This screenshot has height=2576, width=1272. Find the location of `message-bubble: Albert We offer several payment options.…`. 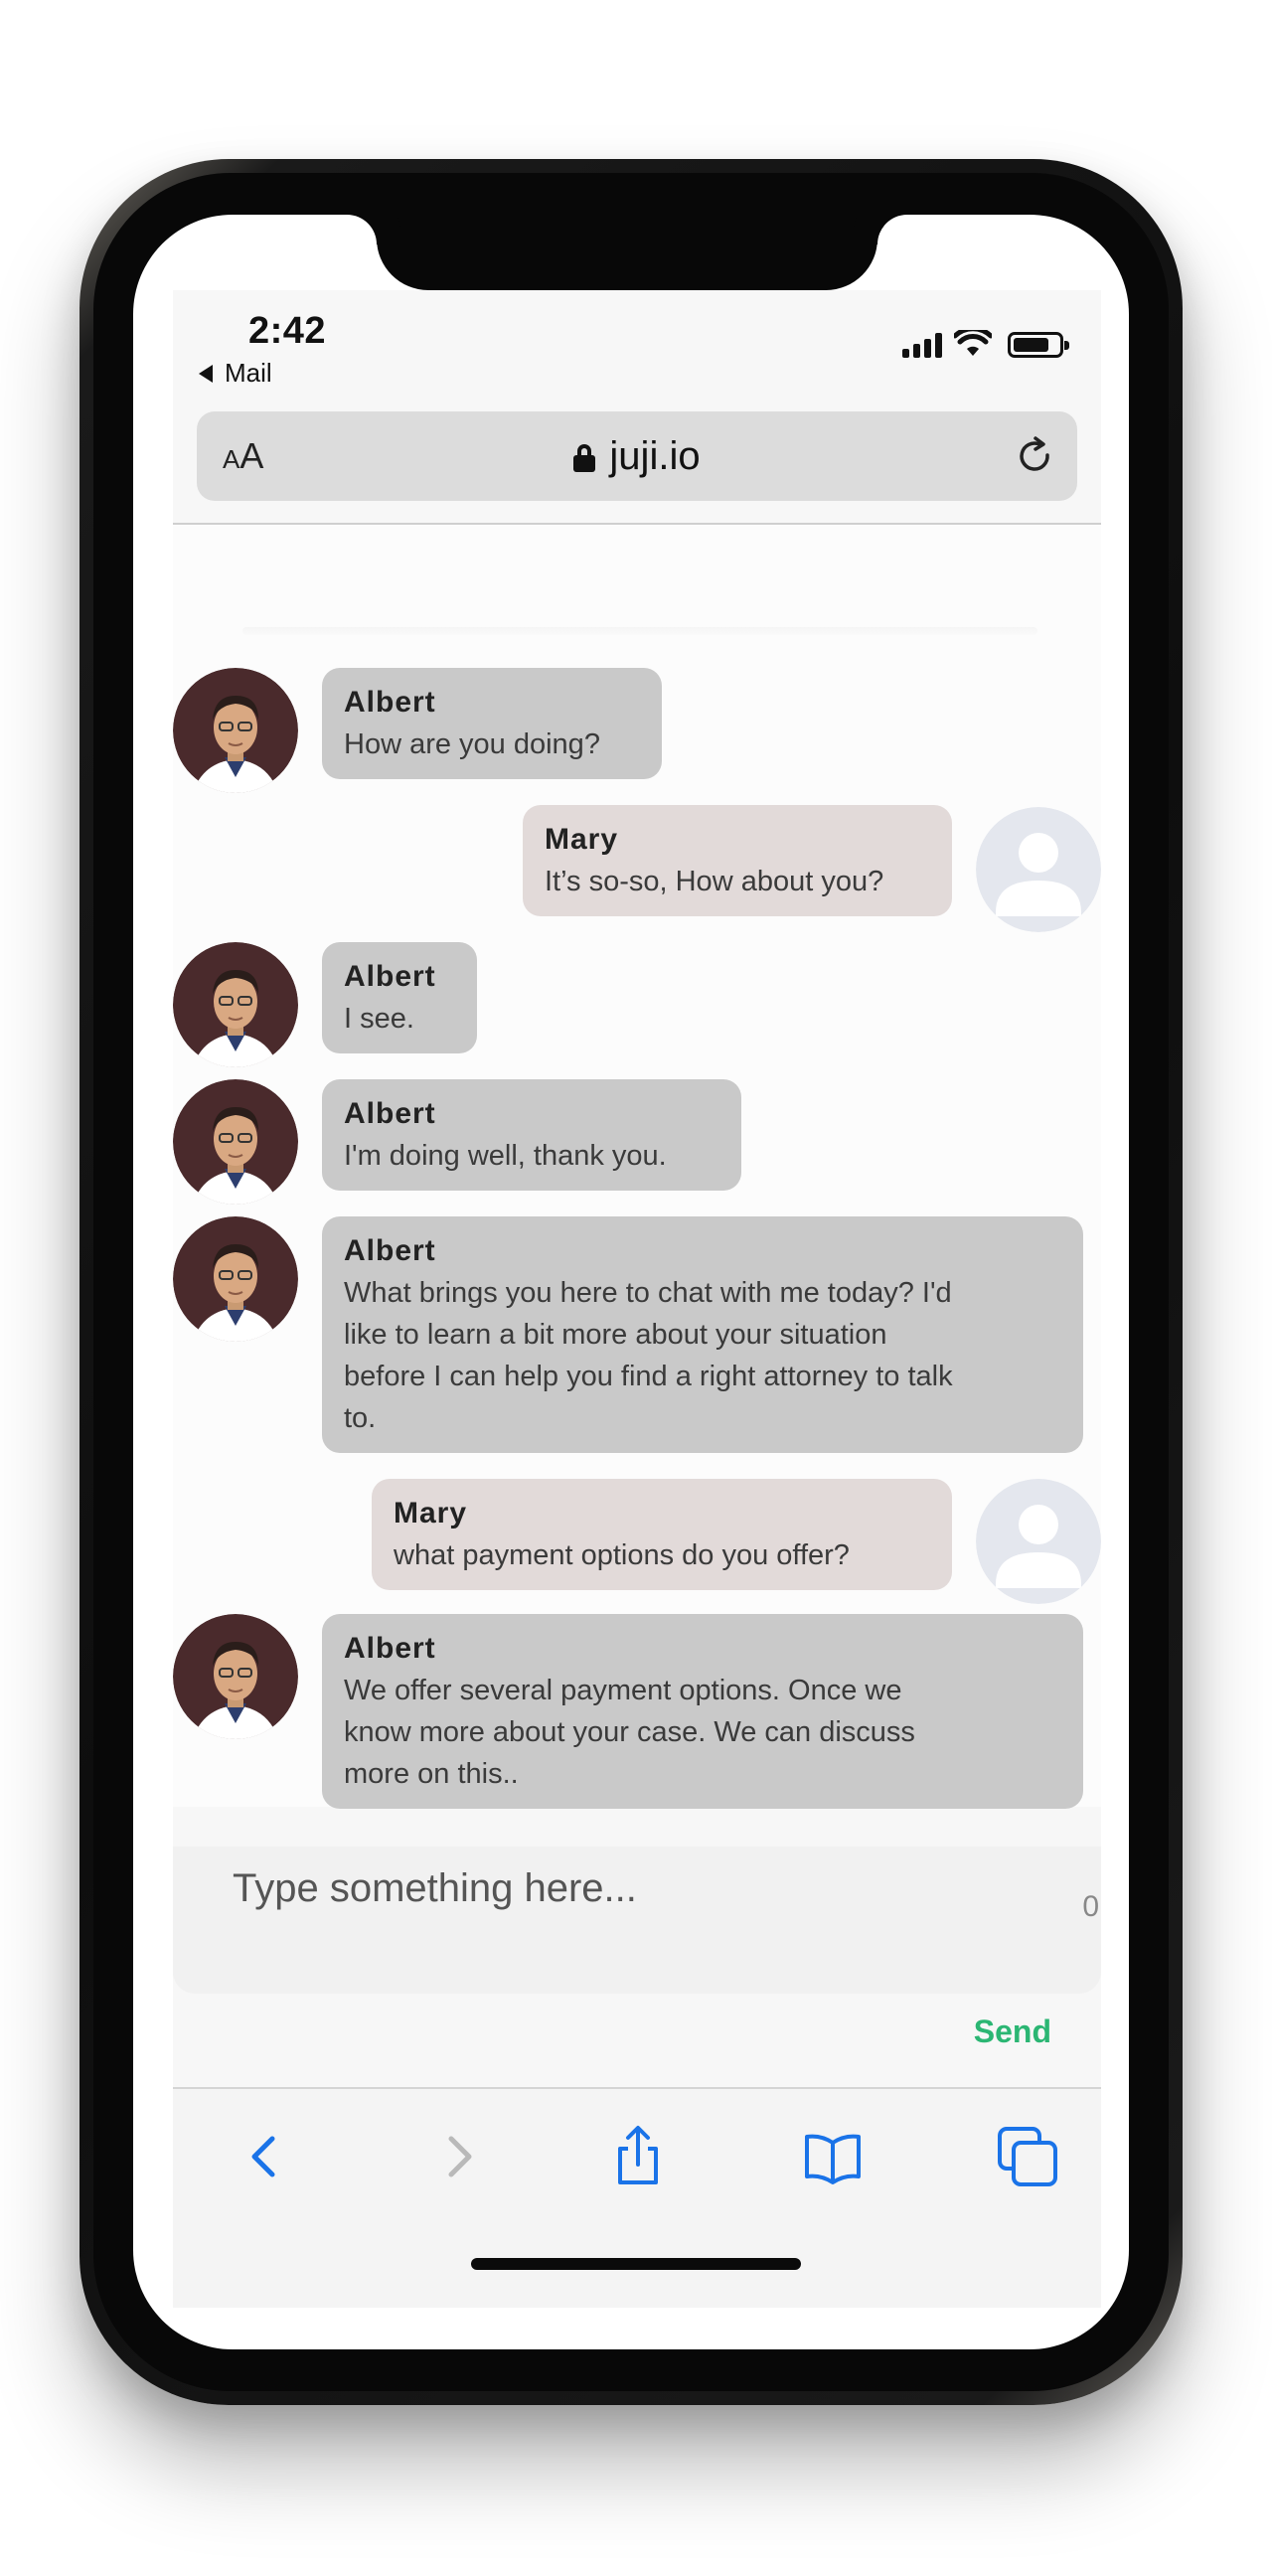

message-bubble: Albert We offer several payment options.… is located at coordinates (702, 1711).